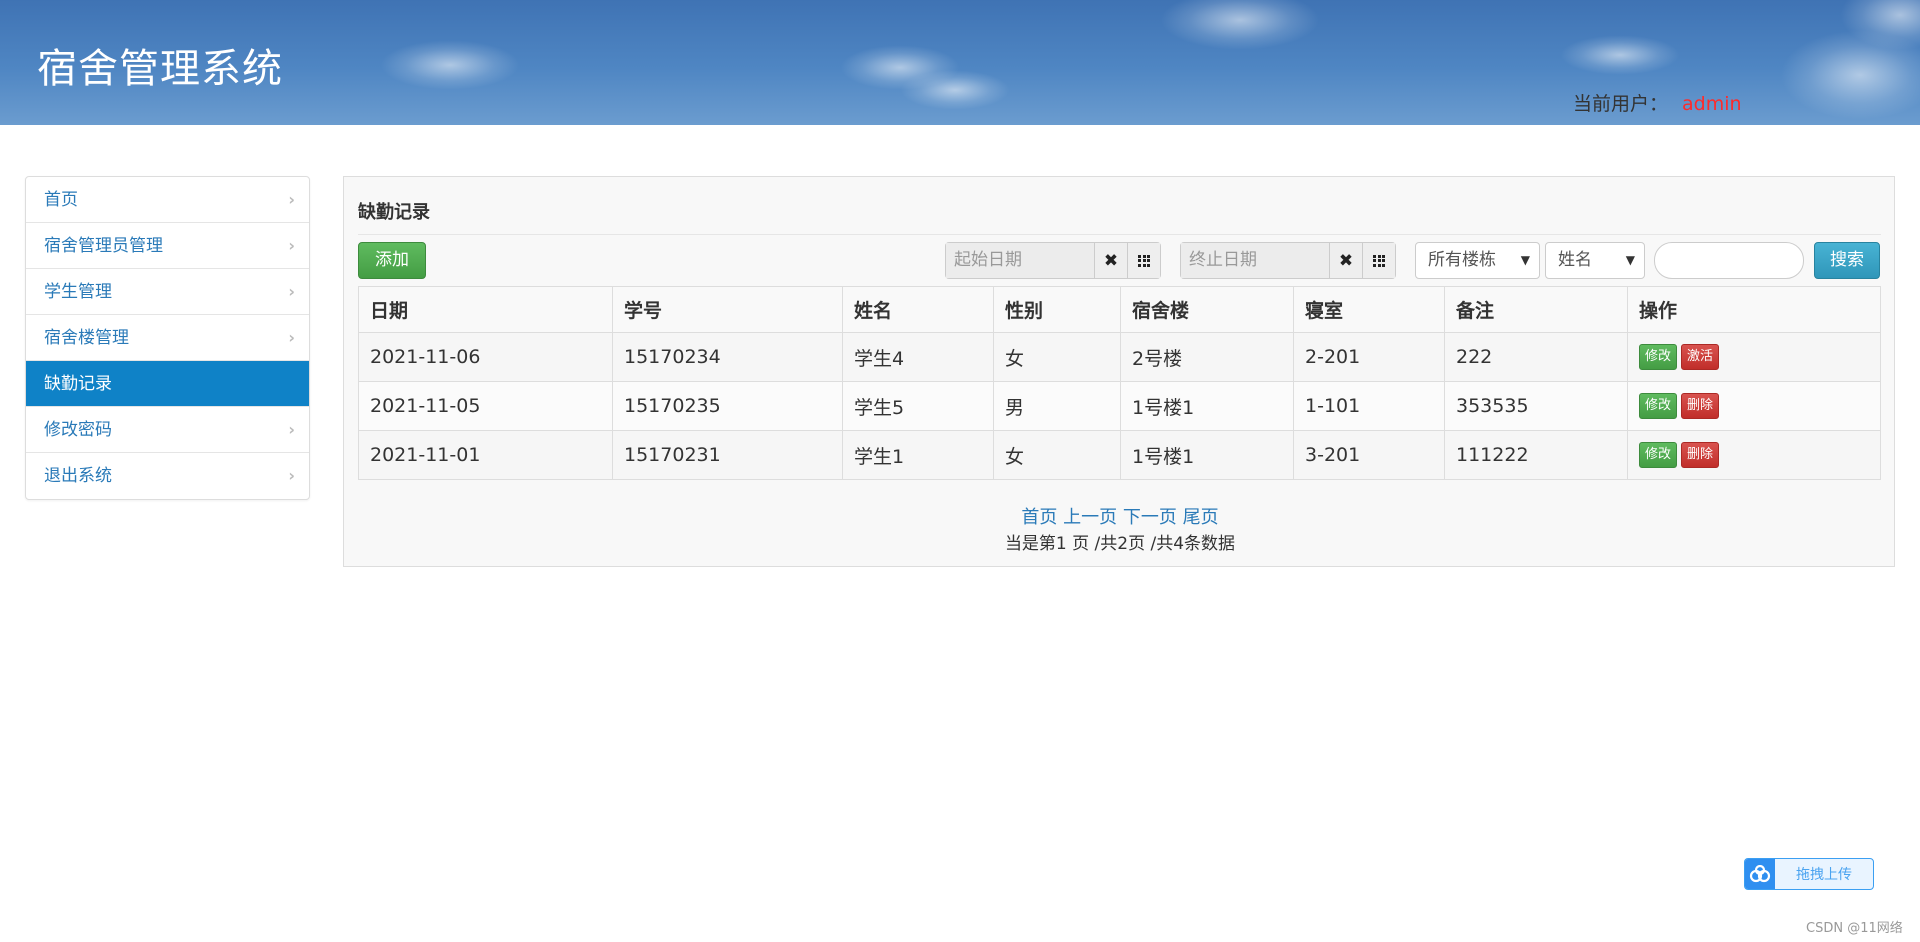 The image size is (1920, 942). Describe the element at coordinates (1090, 517) in the screenshot. I see `pager-prev-link: 上一页` at that location.